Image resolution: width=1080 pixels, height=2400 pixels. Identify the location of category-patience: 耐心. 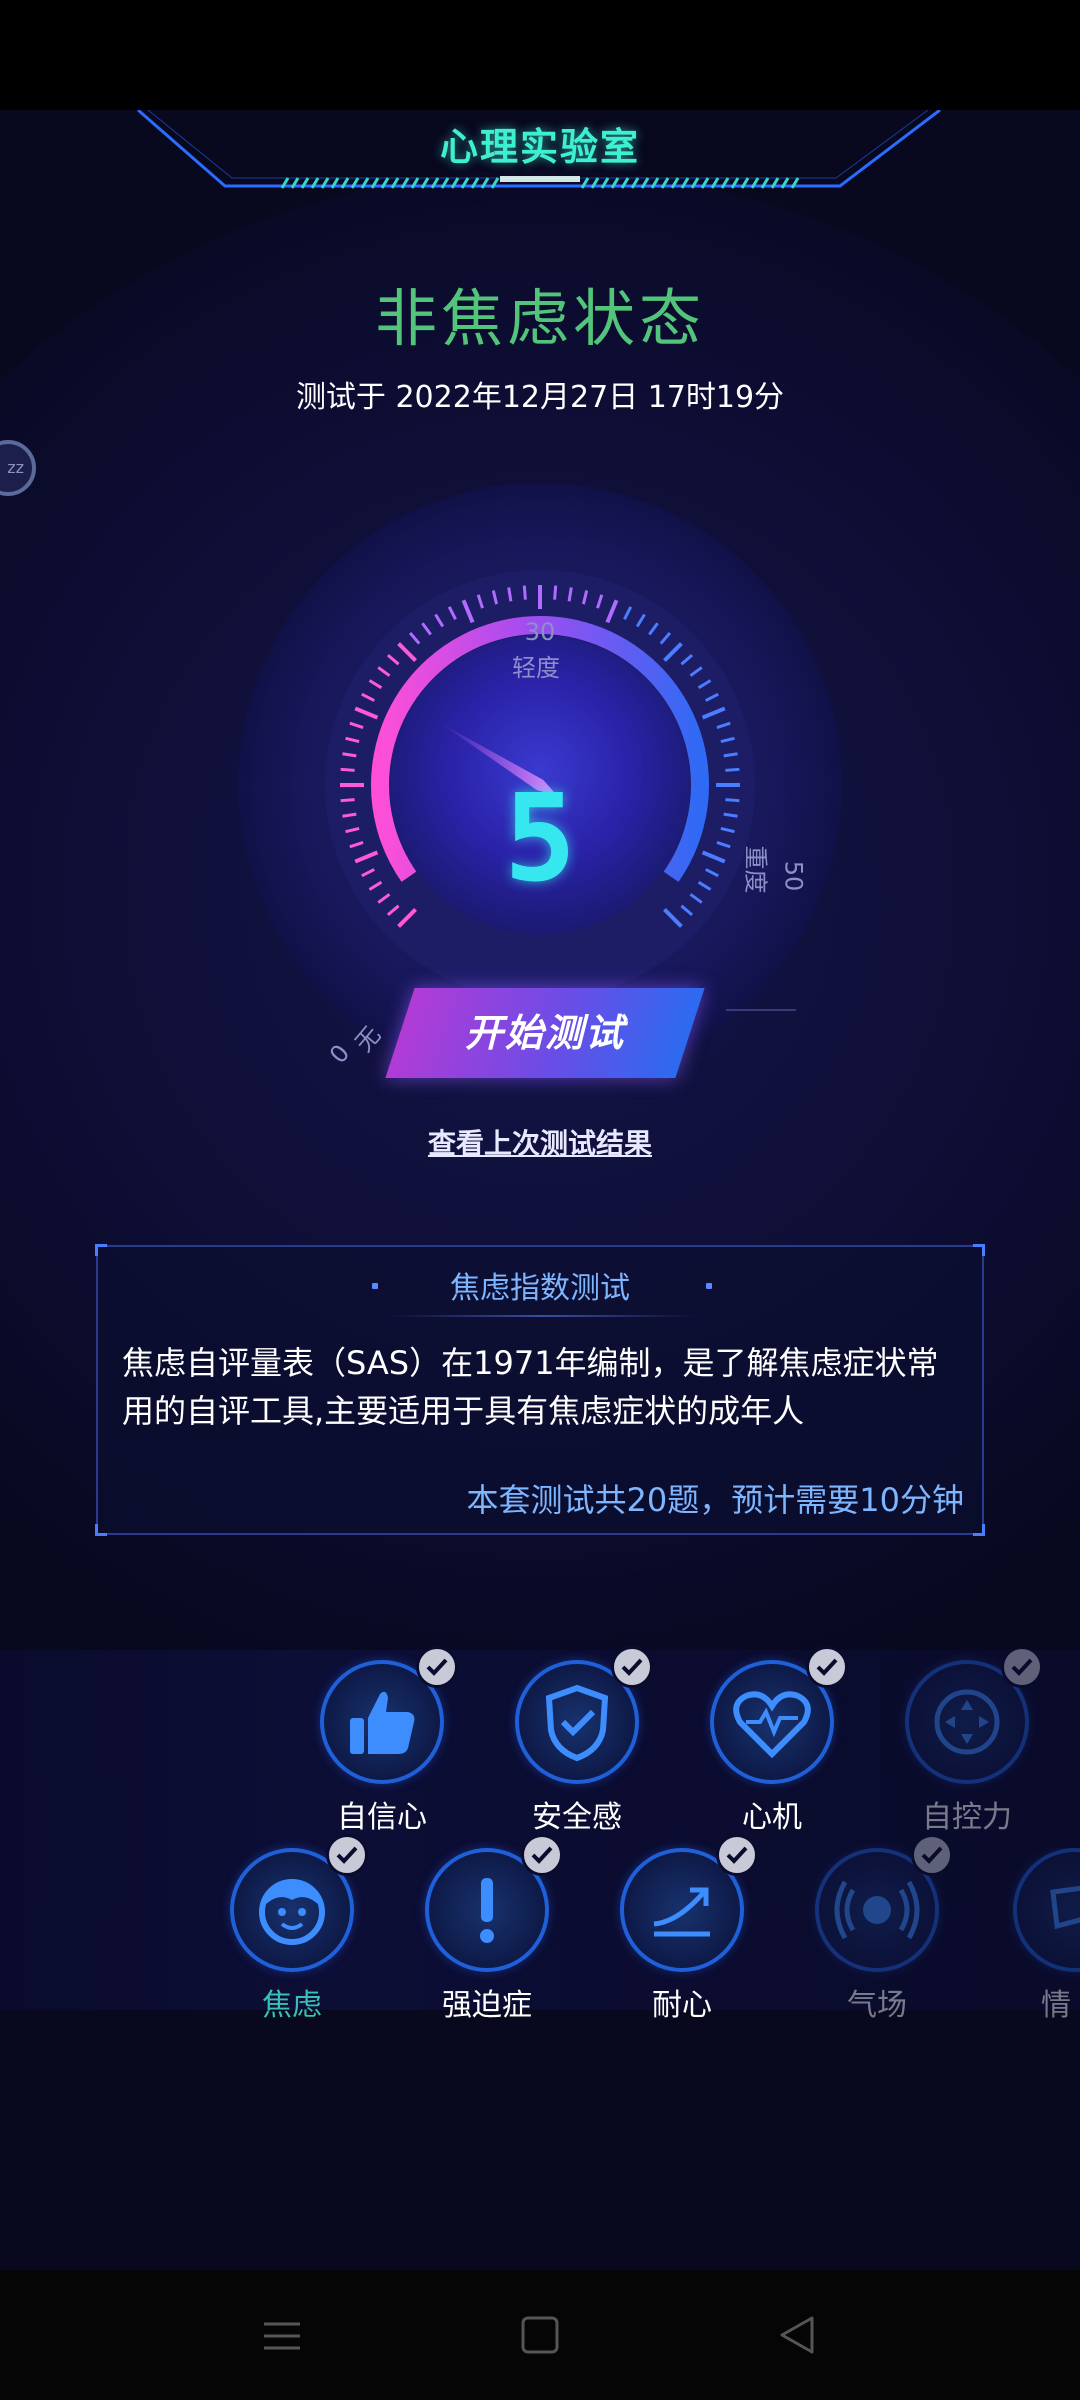
(682, 1929).